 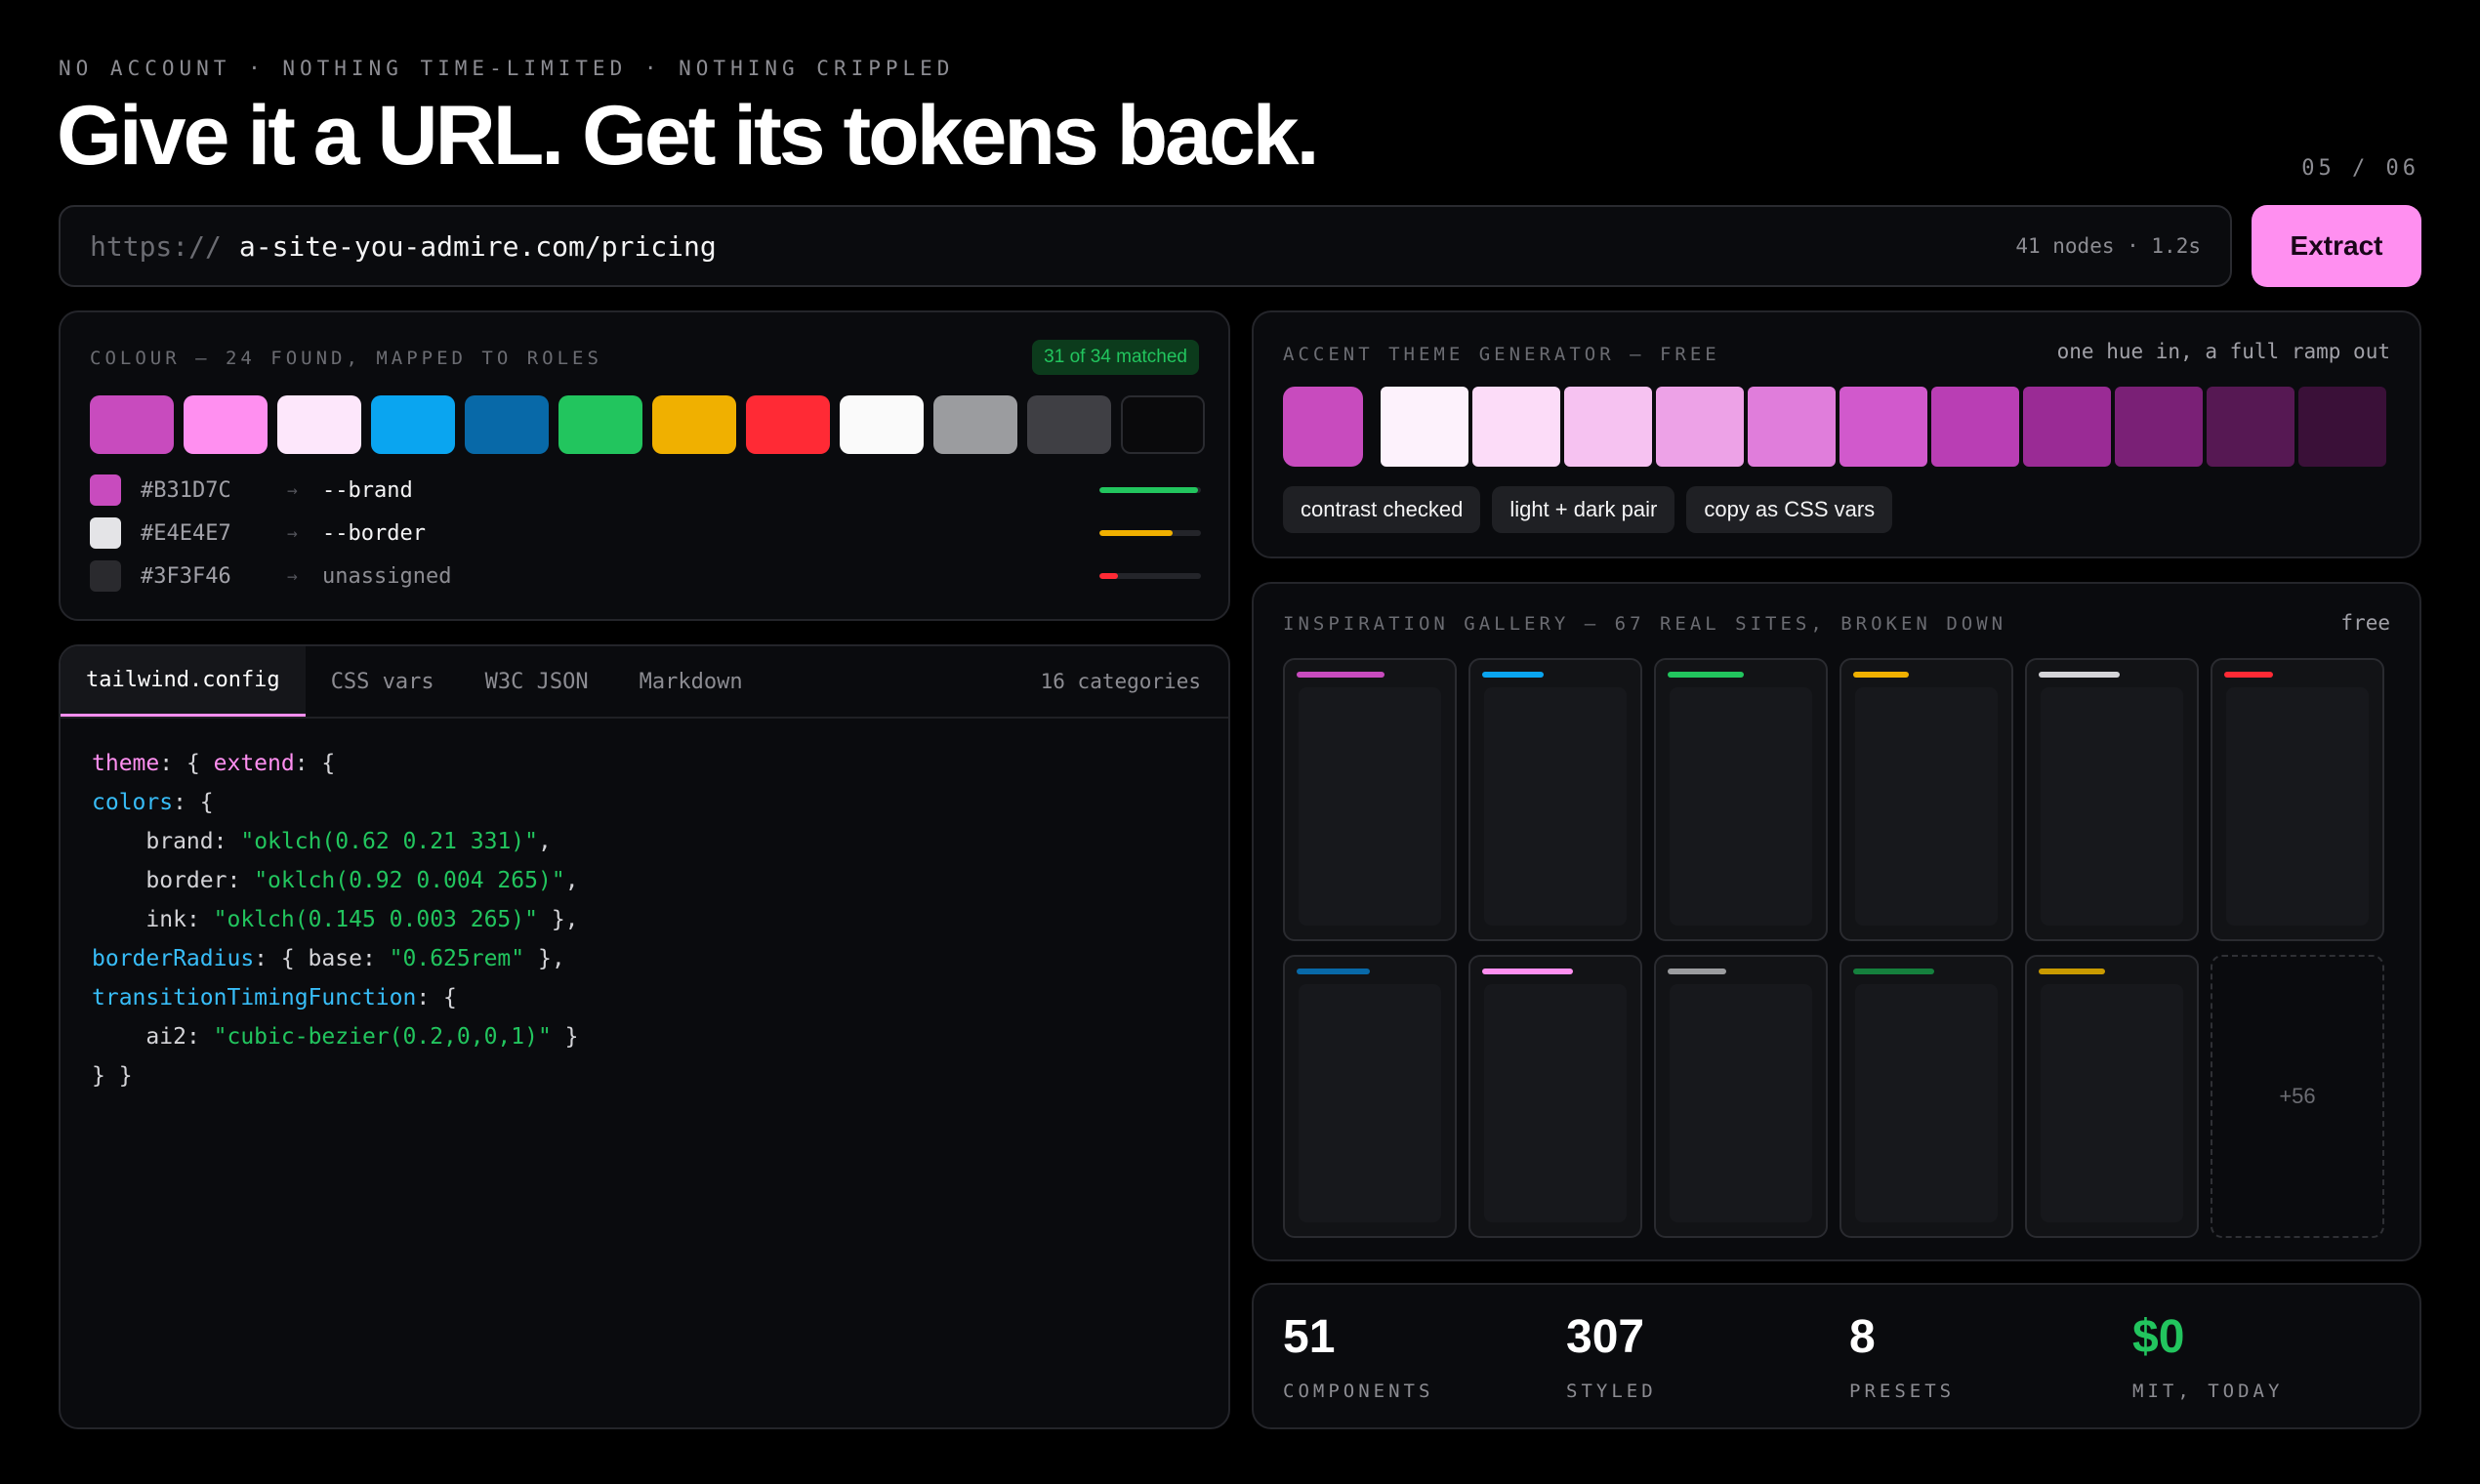 What do you see at coordinates (292, 490) in the screenshot?
I see `arrow-icon: →` at bounding box center [292, 490].